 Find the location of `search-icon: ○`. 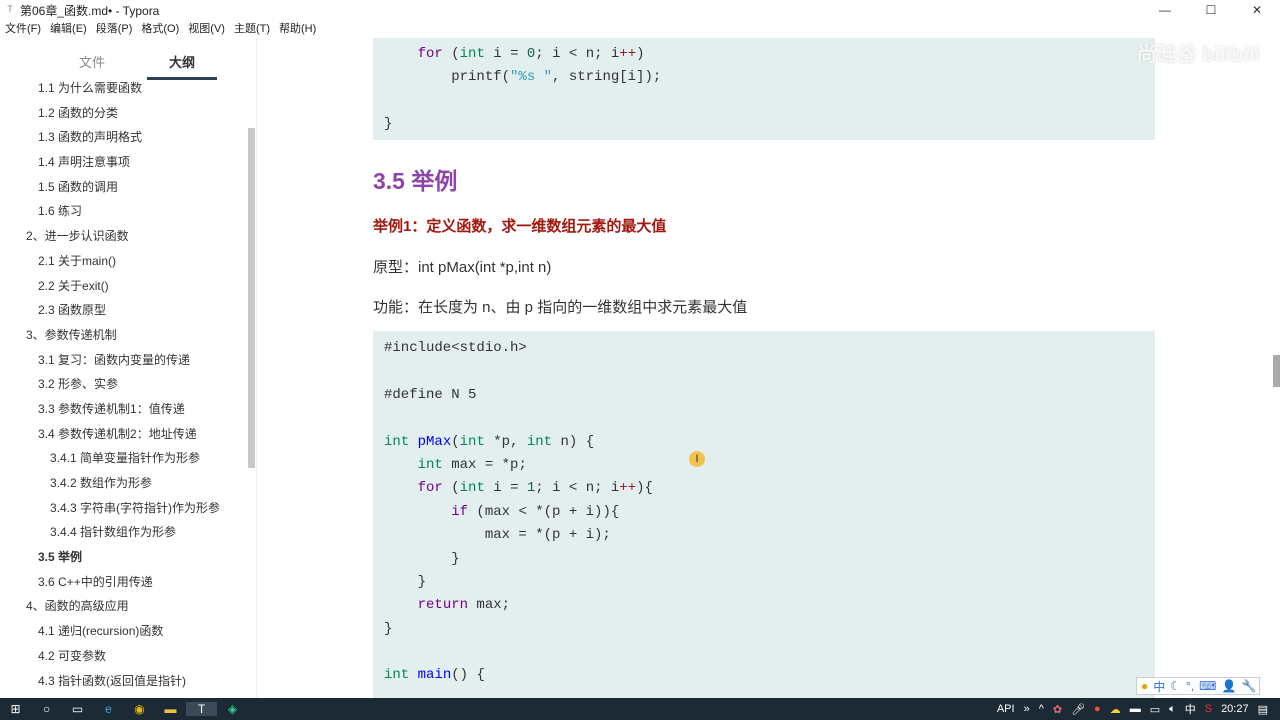

search-icon: ○ is located at coordinates (46, 709).